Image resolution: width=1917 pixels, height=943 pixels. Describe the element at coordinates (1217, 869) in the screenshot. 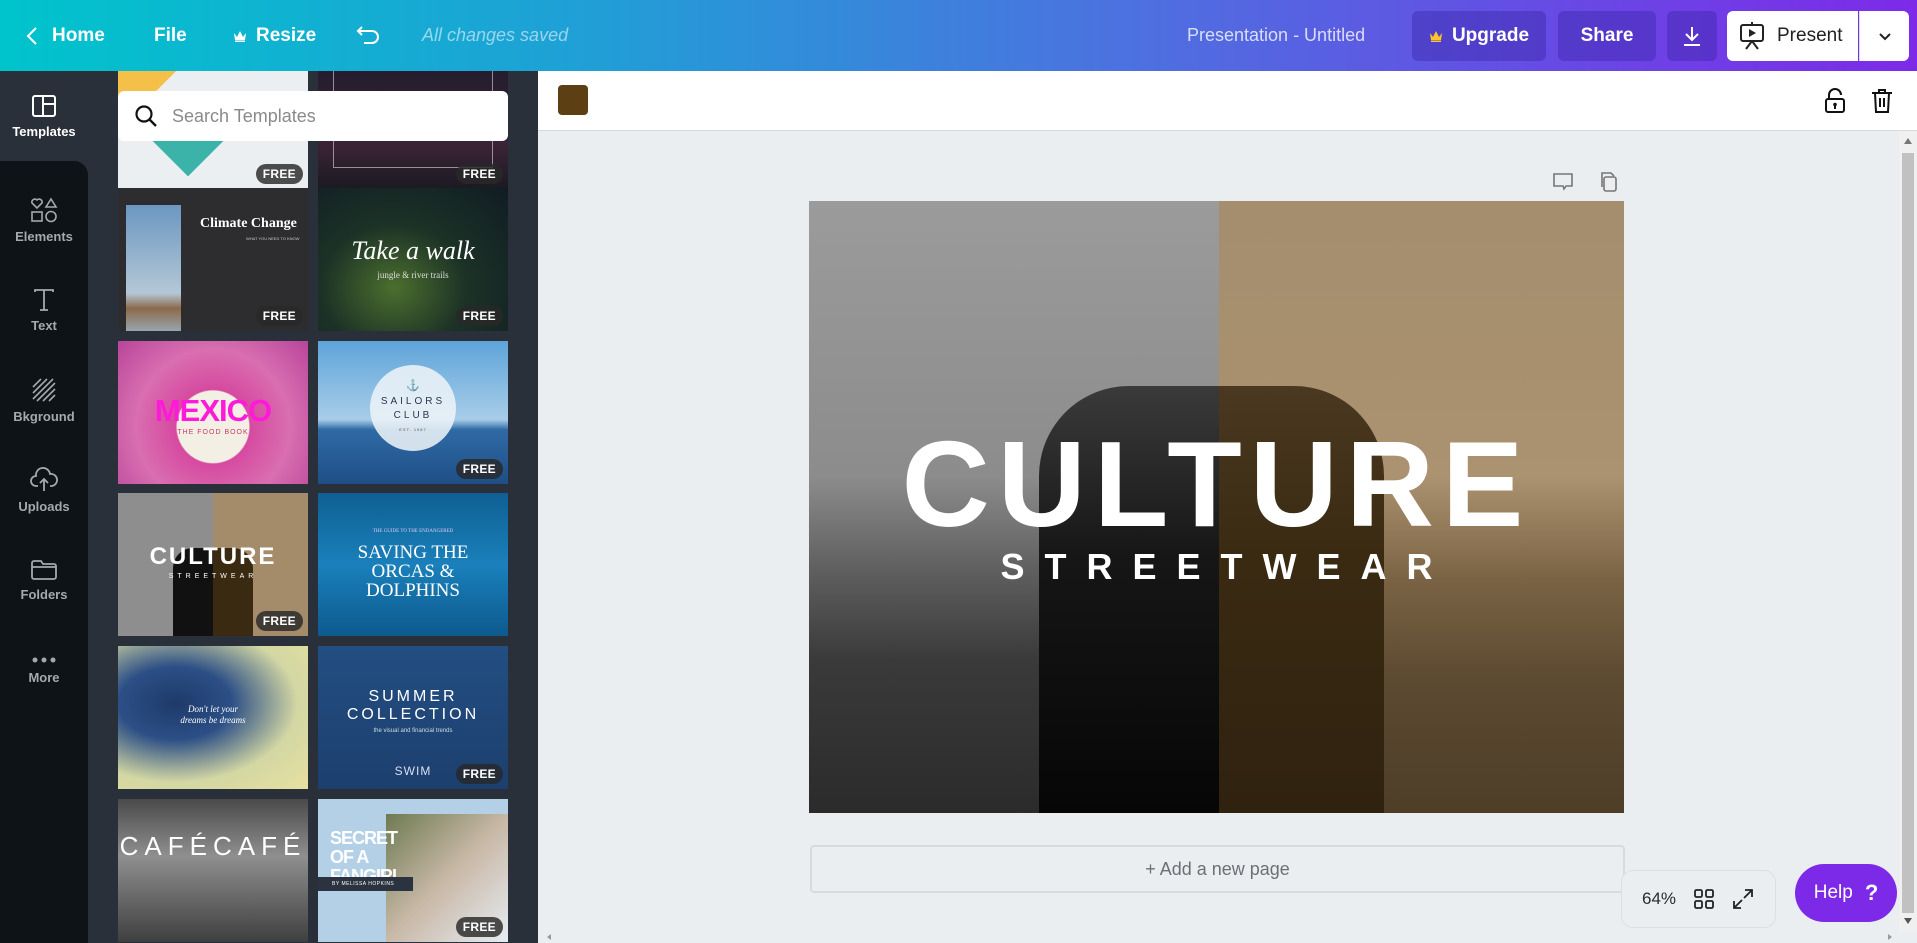

I see `add-page-button: + Add a new page` at that location.